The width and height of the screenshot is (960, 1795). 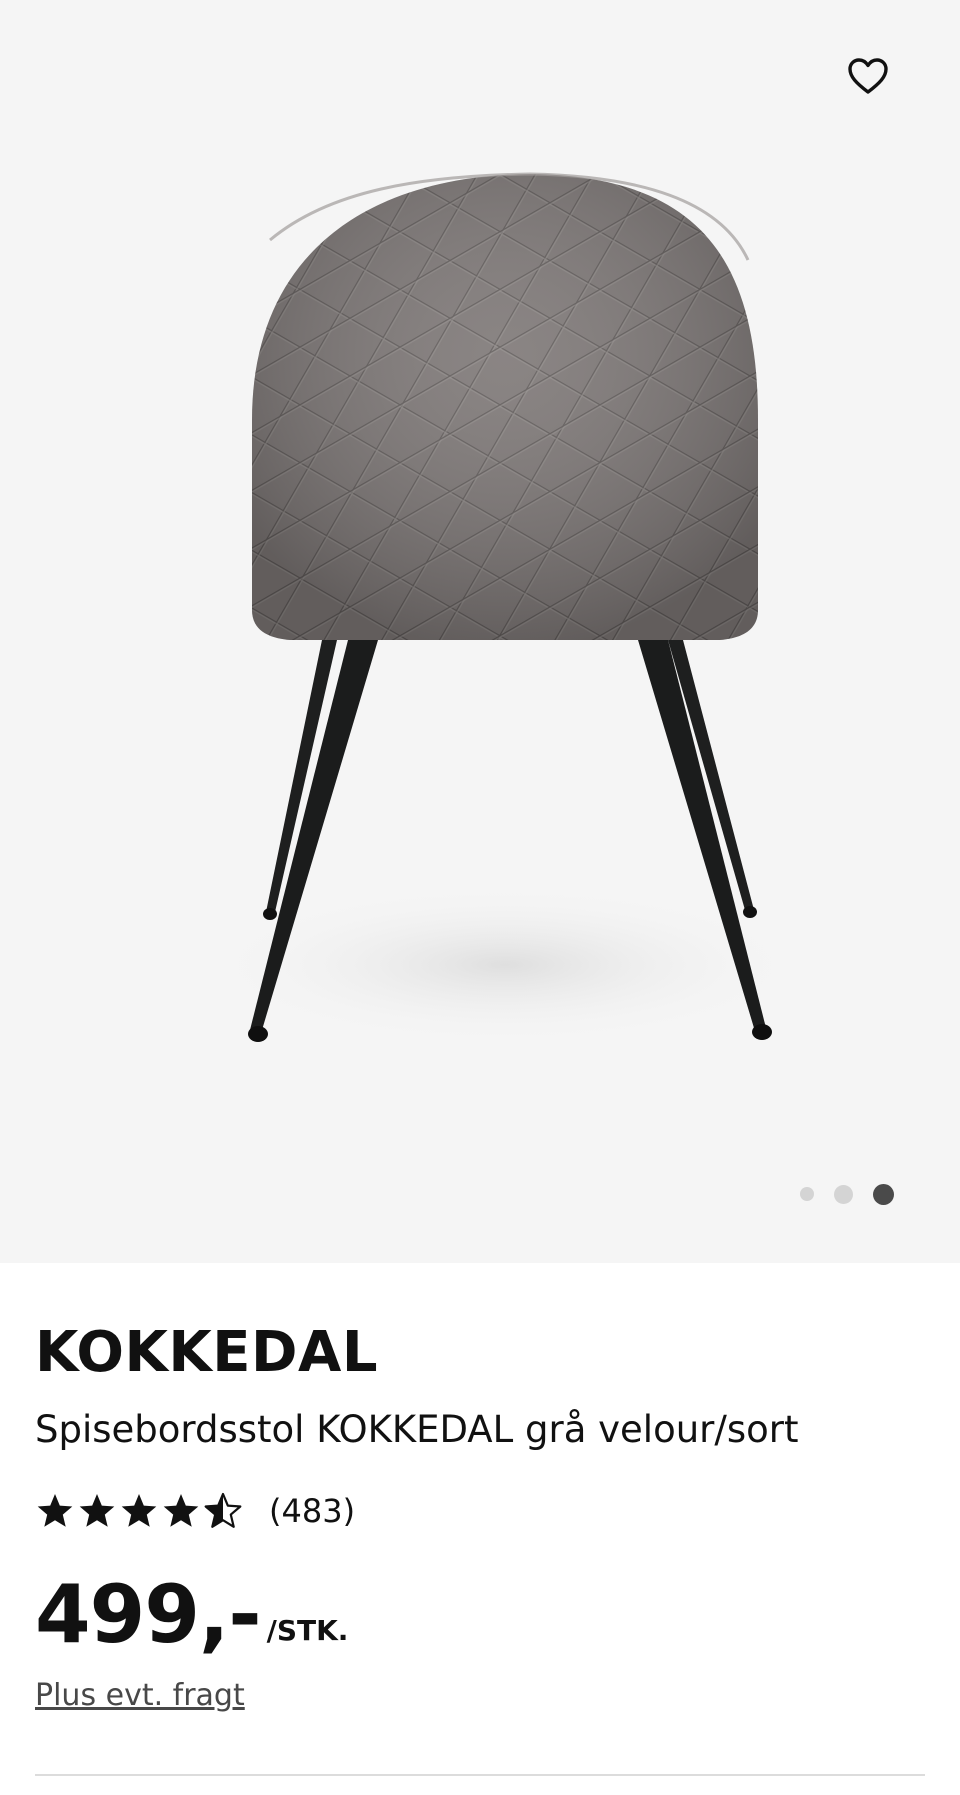 I want to click on gallery-pagination, so click(x=847, y=1194).